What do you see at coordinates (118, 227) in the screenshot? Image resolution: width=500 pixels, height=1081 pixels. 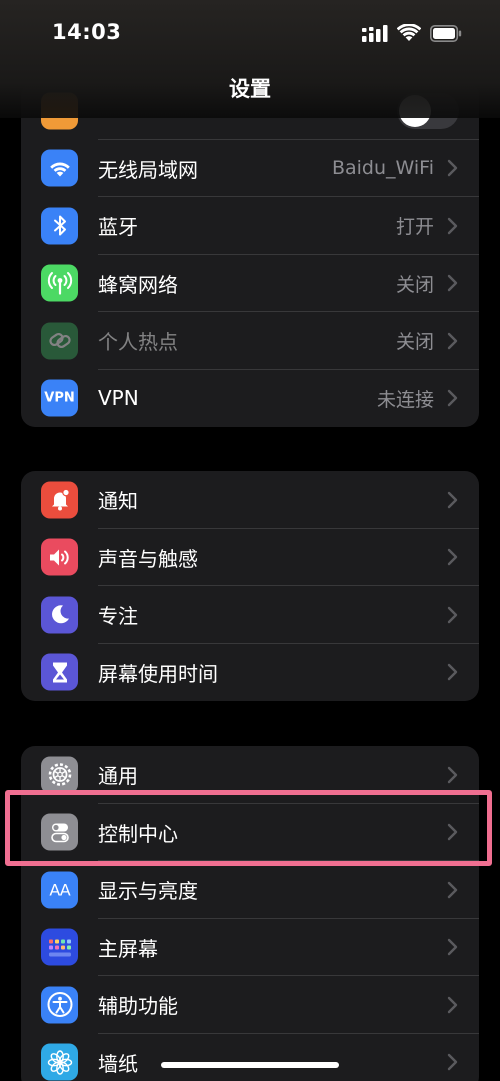 I see `row-label: 蓝牙` at bounding box center [118, 227].